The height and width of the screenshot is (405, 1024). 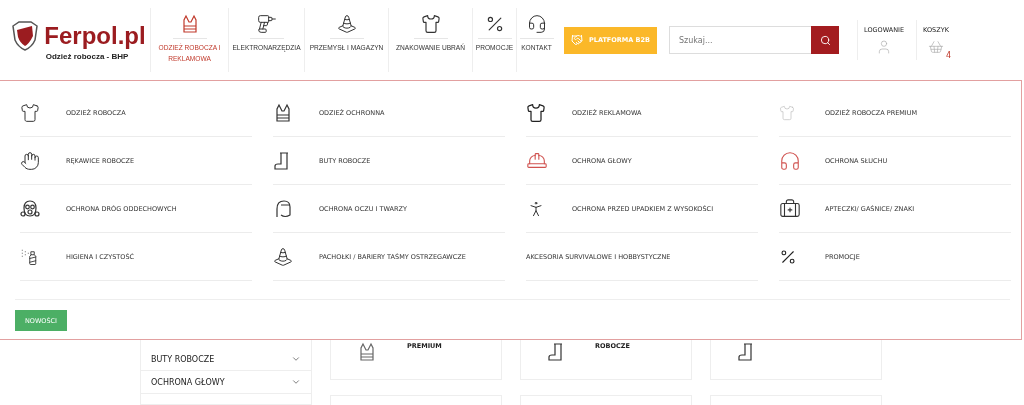 What do you see at coordinates (226, 359) in the screenshot?
I see `sidebar-item: BUTY ROBOCZE` at bounding box center [226, 359].